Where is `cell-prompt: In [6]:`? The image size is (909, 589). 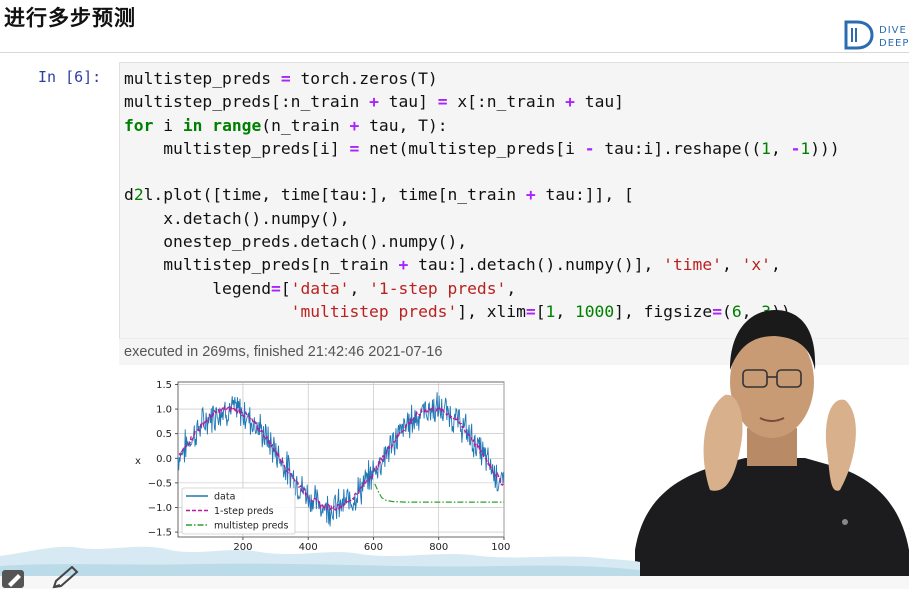 cell-prompt: In [6]: is located at coordinates (70, 77).